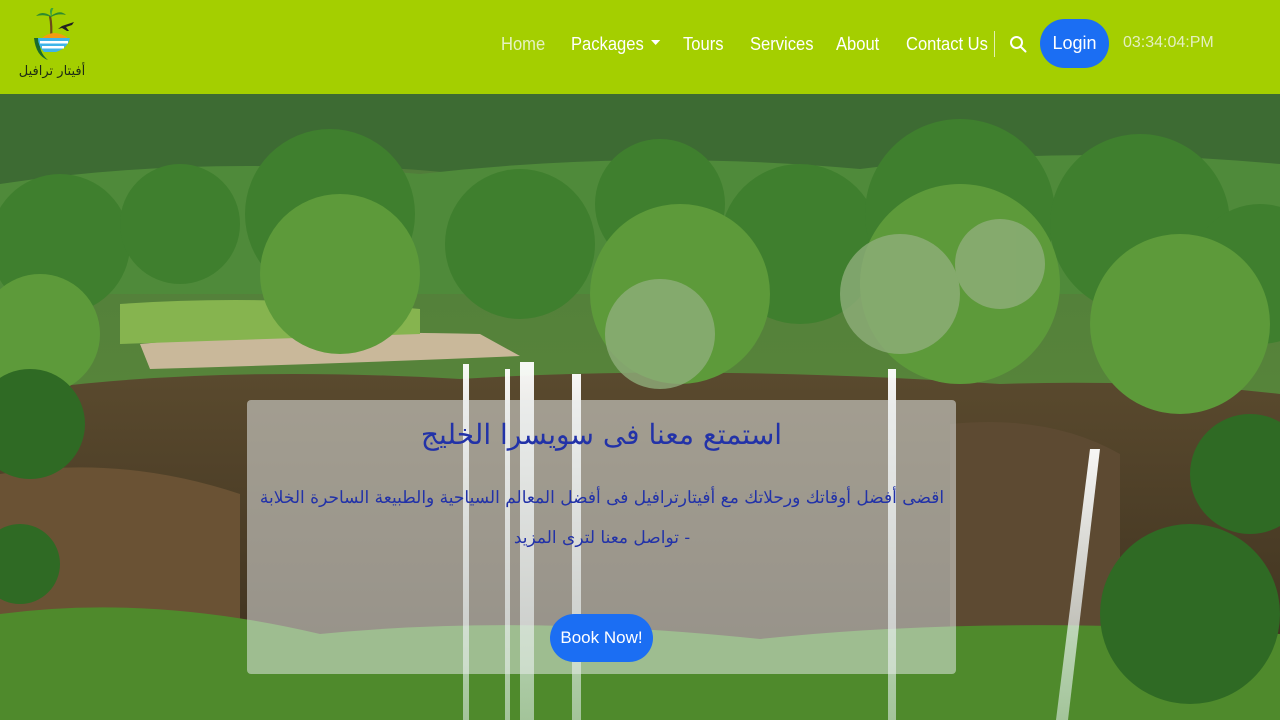 This screenshot has width=1280, height=720. Describe the element at coordinates (1074, 43) in the screenshot. I see `login-button: Login` at that location.